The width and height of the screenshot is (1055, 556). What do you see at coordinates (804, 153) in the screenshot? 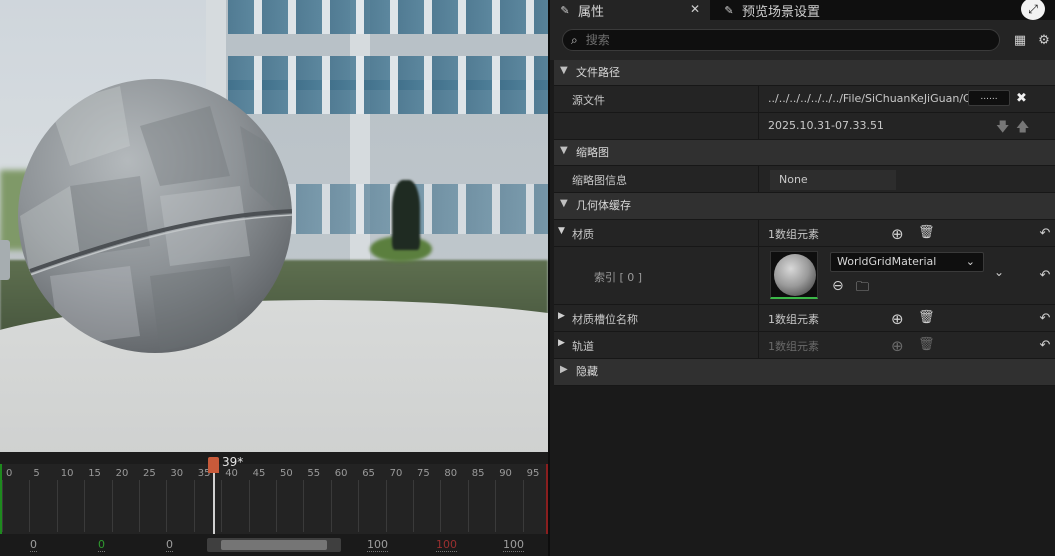
I see `category-thumbnail: ▼ 缩略图` at bounding box center [804, 153].